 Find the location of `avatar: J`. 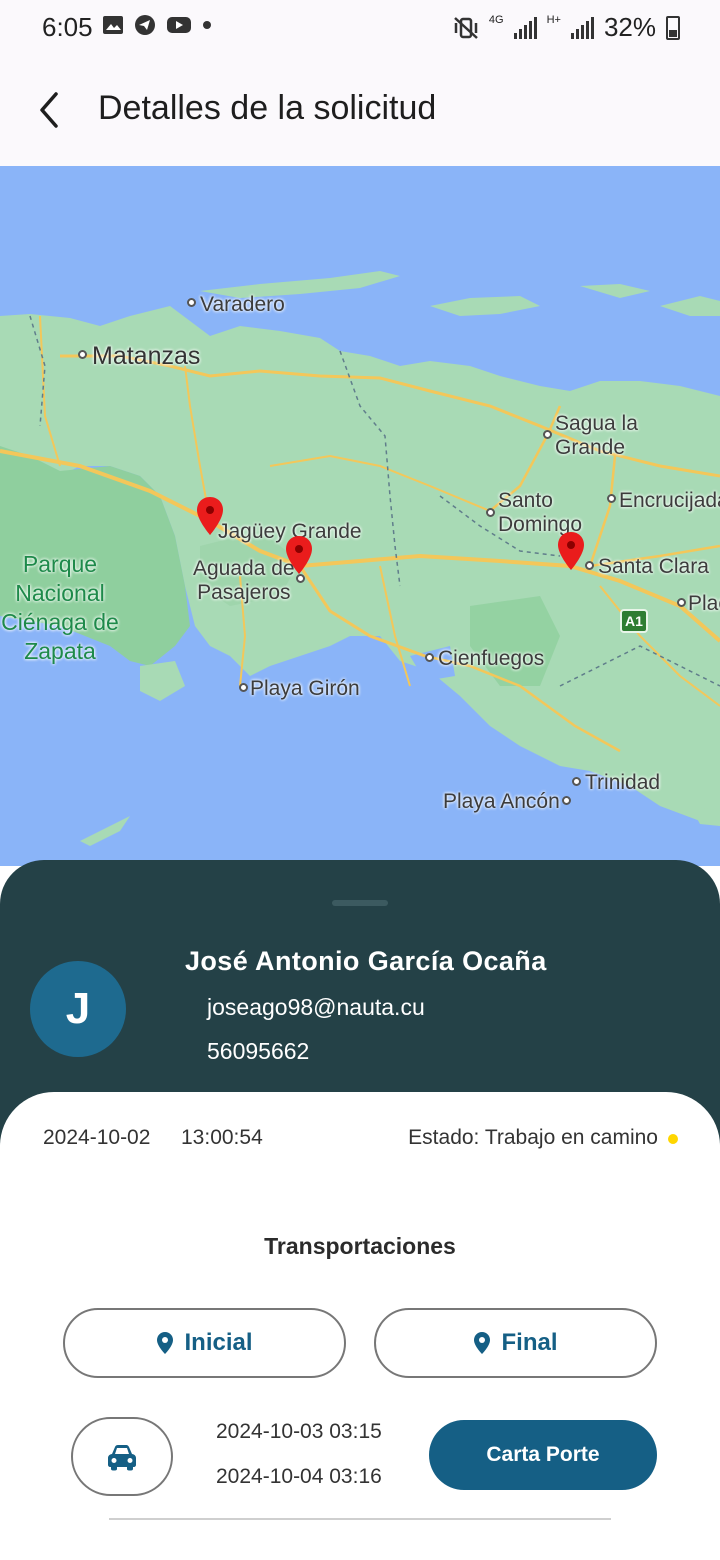

avatar: J is located at coordinates (78, 1009).